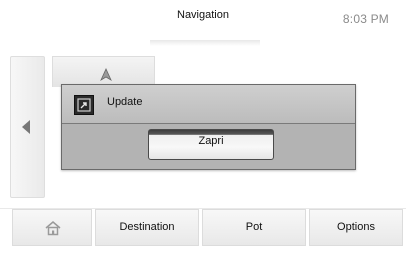 The height and width of the screenshot is (255, 406). What do you see at coordinates (205, 43) in the screenshot?
I see `title-glow` at bounding box center [205, 43].